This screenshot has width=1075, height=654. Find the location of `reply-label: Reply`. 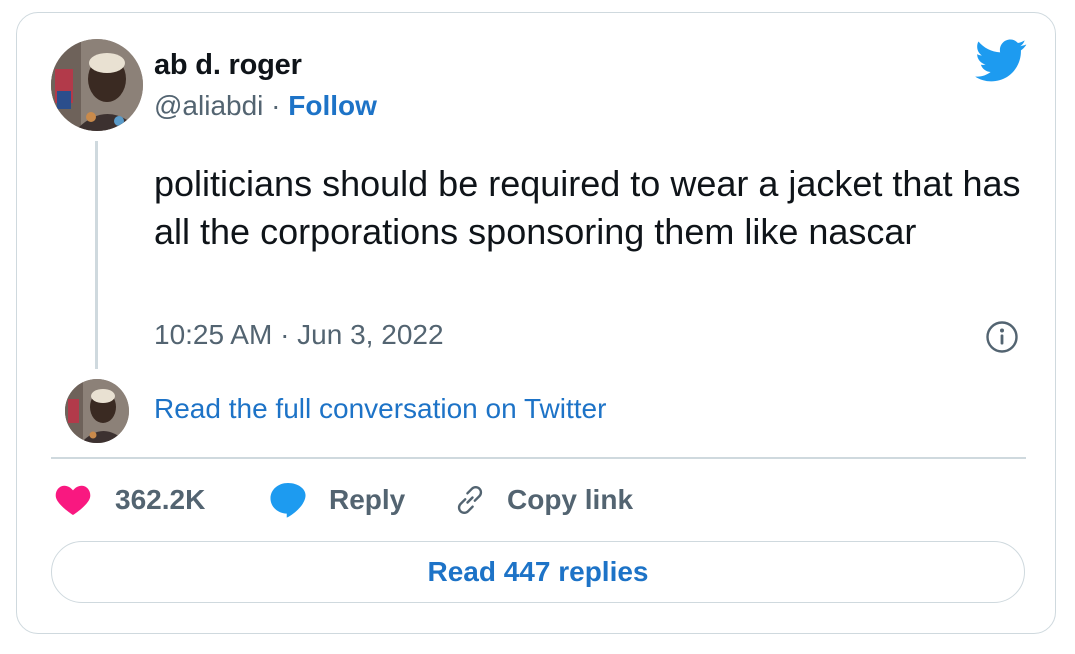

reply-label: Reply is located at coordinates (367, 499).